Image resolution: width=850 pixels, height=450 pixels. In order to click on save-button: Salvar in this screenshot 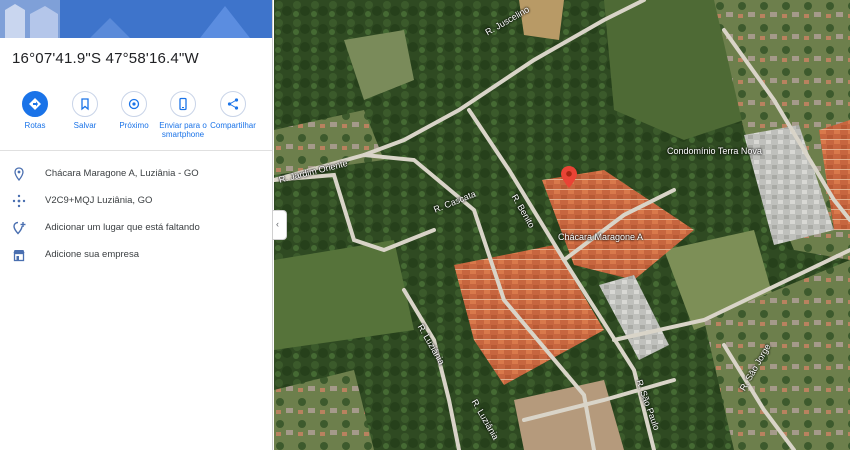, I will do `click(85, 110)`.